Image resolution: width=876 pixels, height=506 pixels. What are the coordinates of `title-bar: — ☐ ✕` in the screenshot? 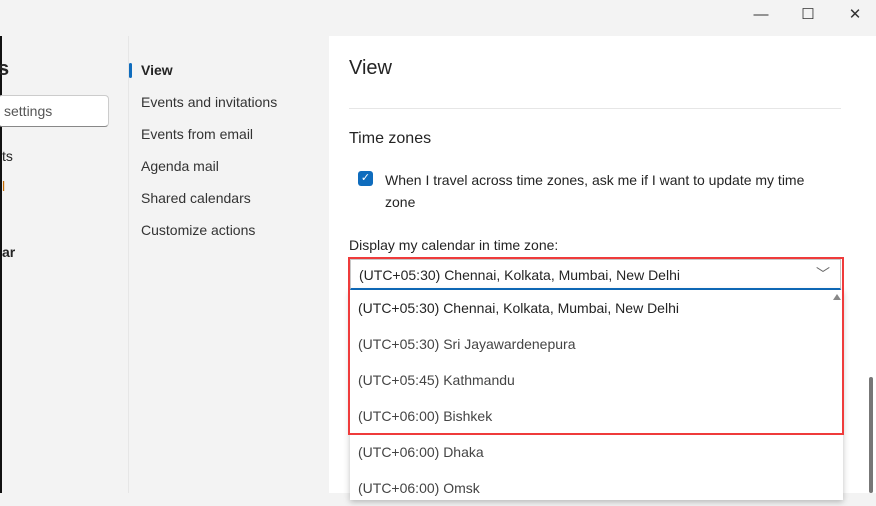 It's located at (438, 18).